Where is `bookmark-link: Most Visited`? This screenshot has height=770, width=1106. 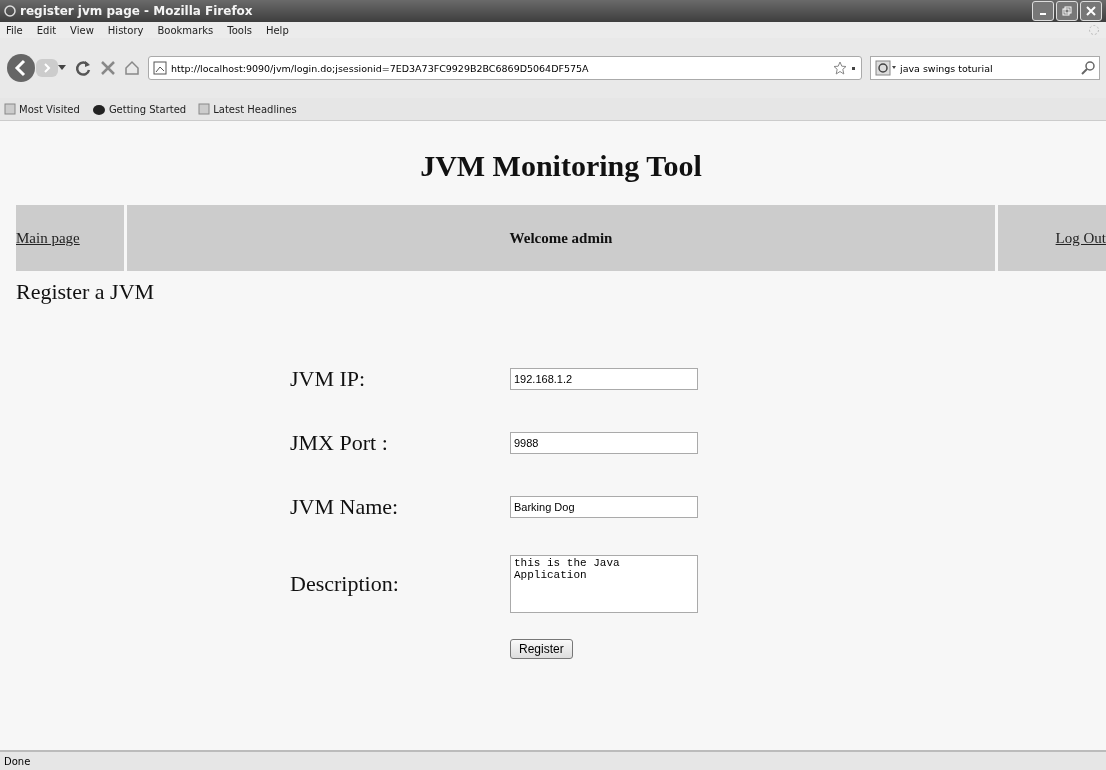
bookmark-link: Most Visited is located at coordinates (49, 109).